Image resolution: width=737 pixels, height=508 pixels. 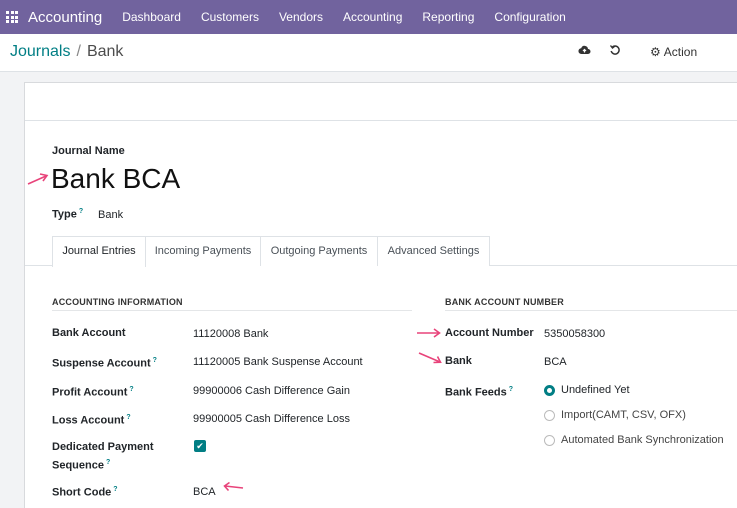 I want to click on menu-reporting: Reporting, so click(x=448, y=17).